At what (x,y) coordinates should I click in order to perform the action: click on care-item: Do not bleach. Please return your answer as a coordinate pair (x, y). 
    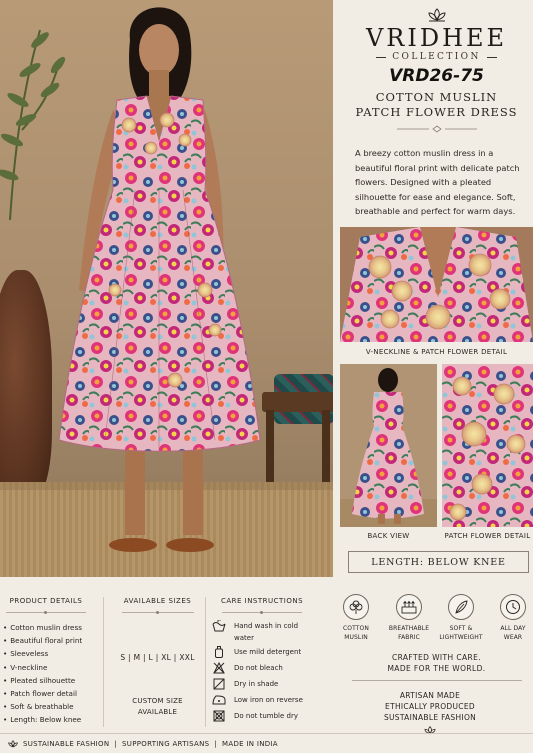
    Looking at the image, I should click on (263, 670).